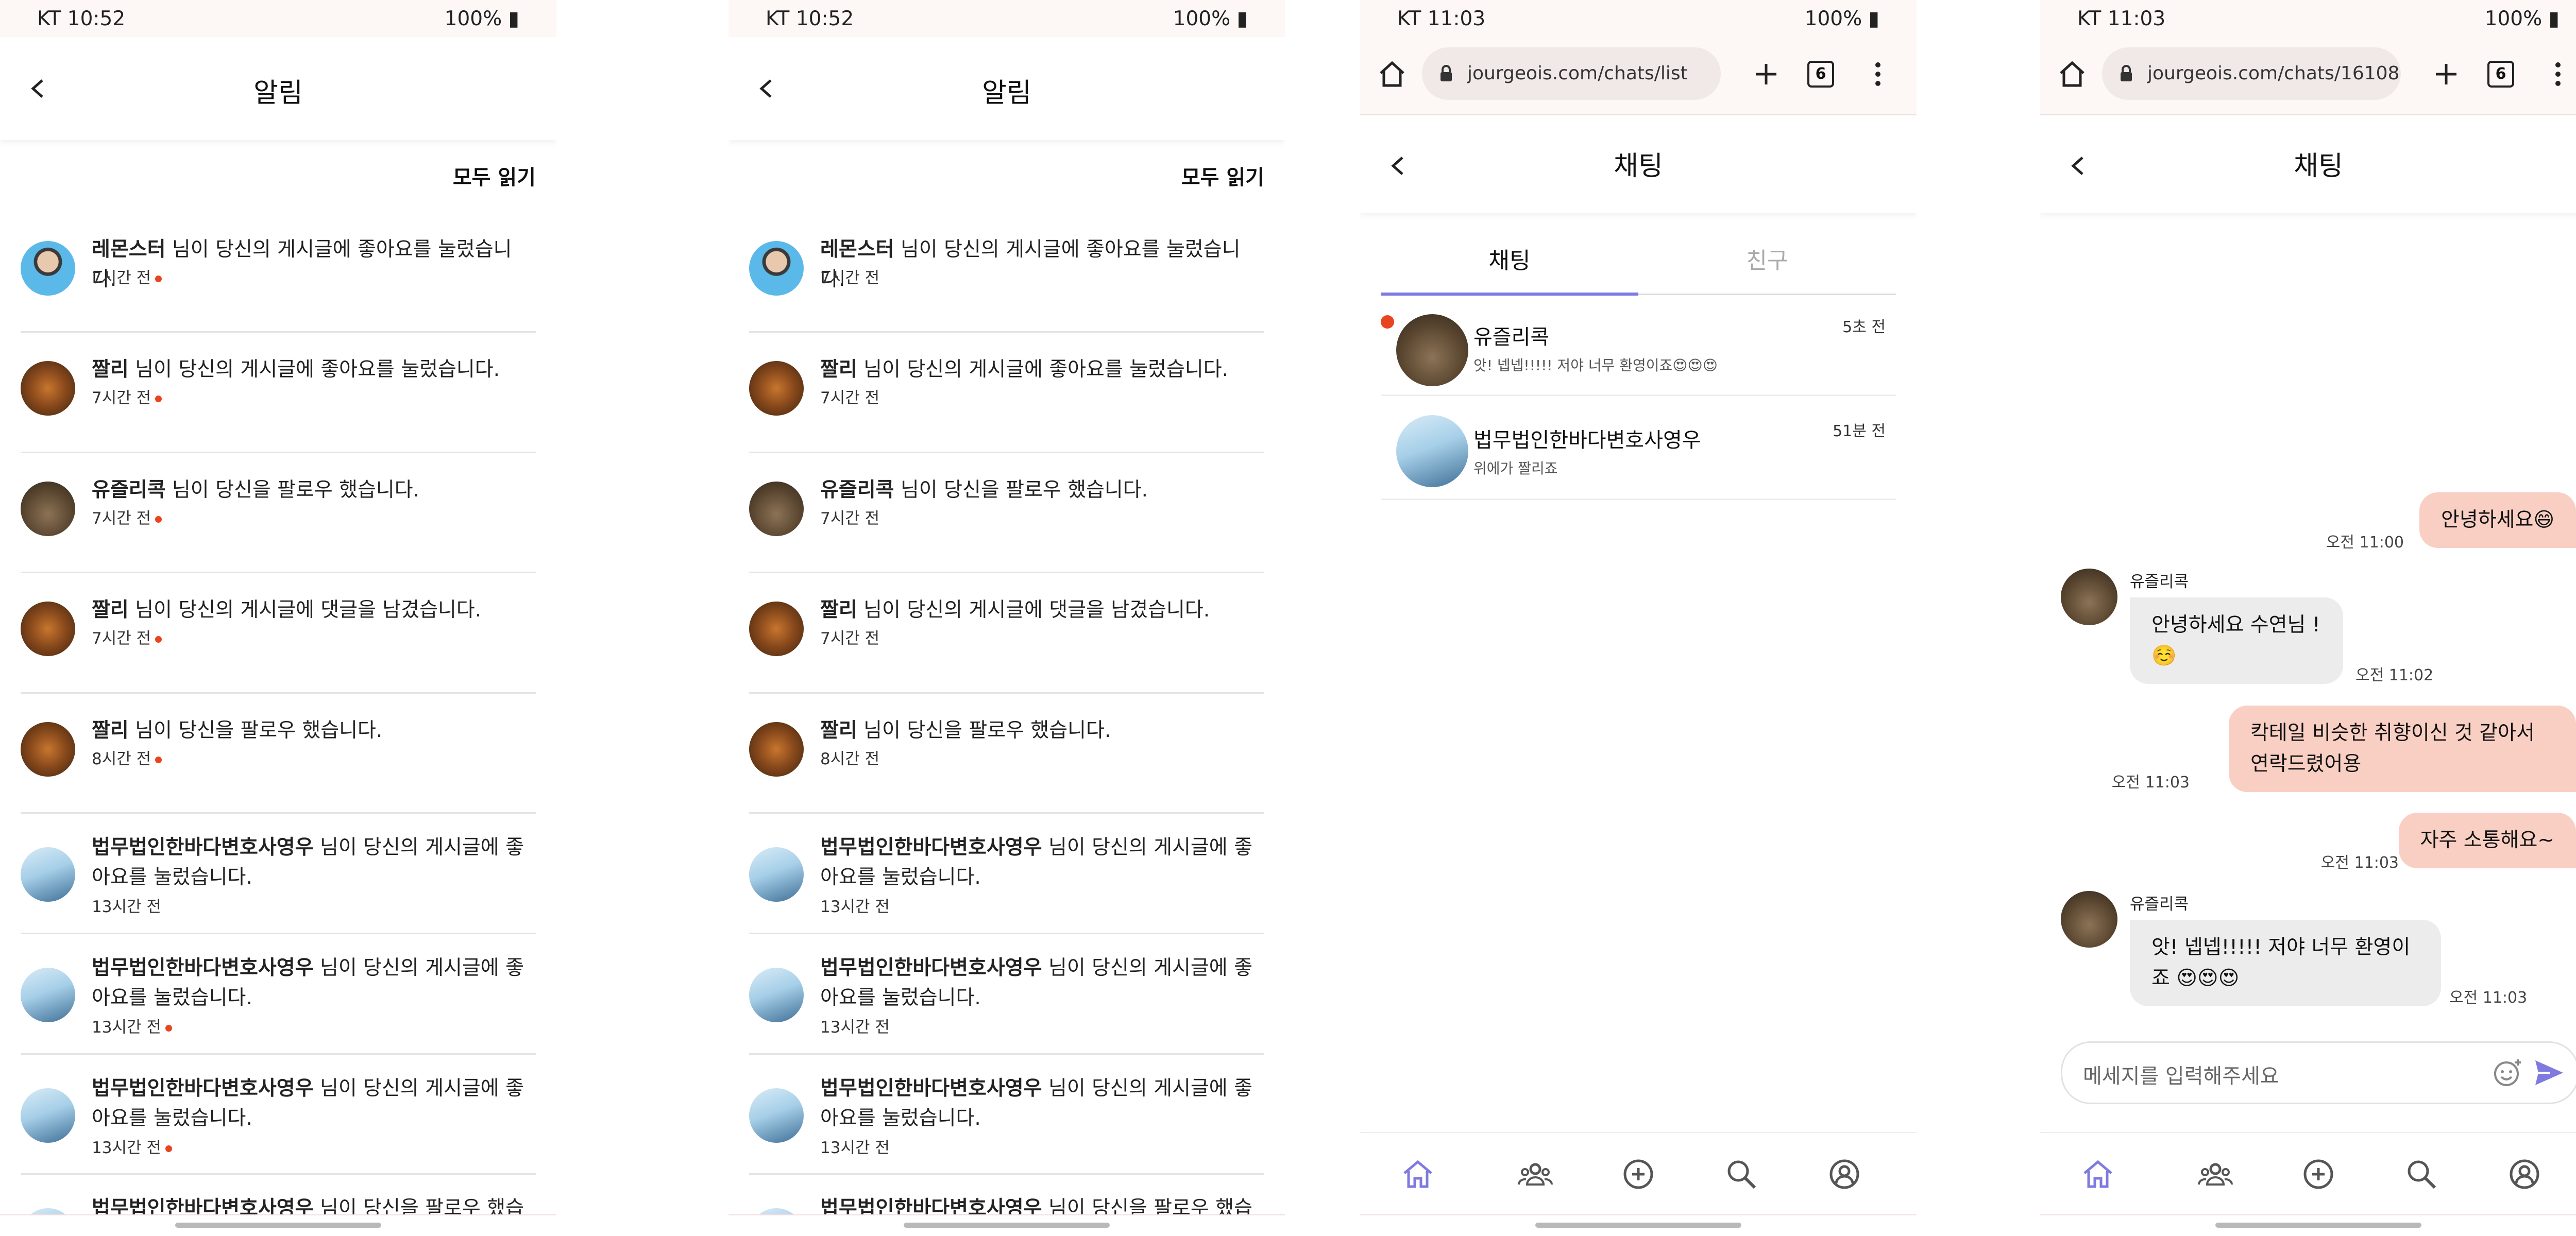  I want to click on message-input: 메세지를 입력해주세요, so click(2318, 1072).